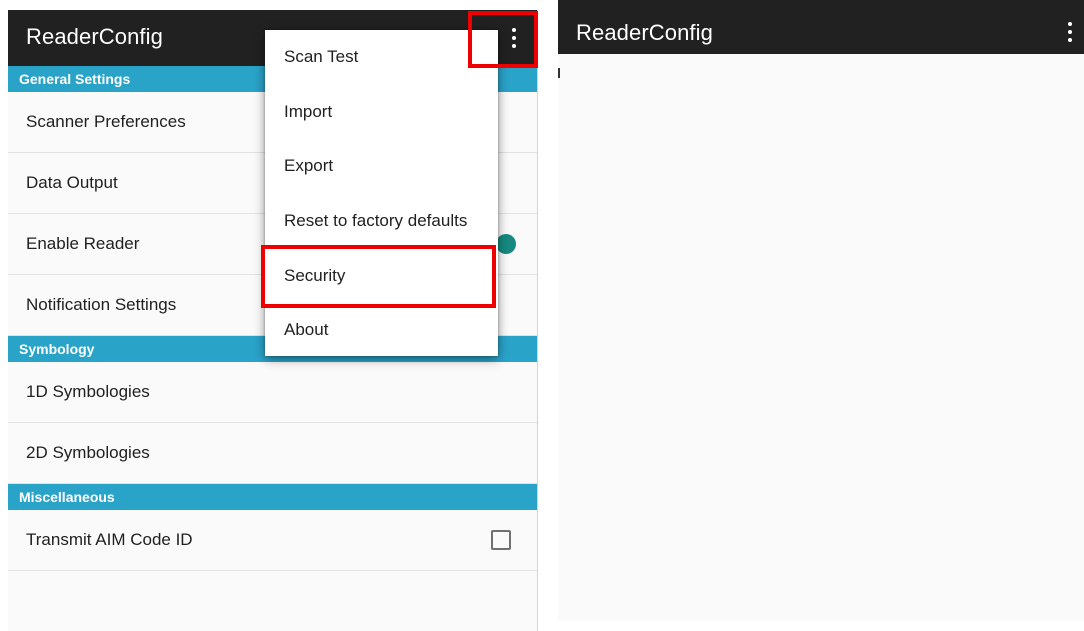  I want to click on app-title: ReaderConfig, so click(94, 36).